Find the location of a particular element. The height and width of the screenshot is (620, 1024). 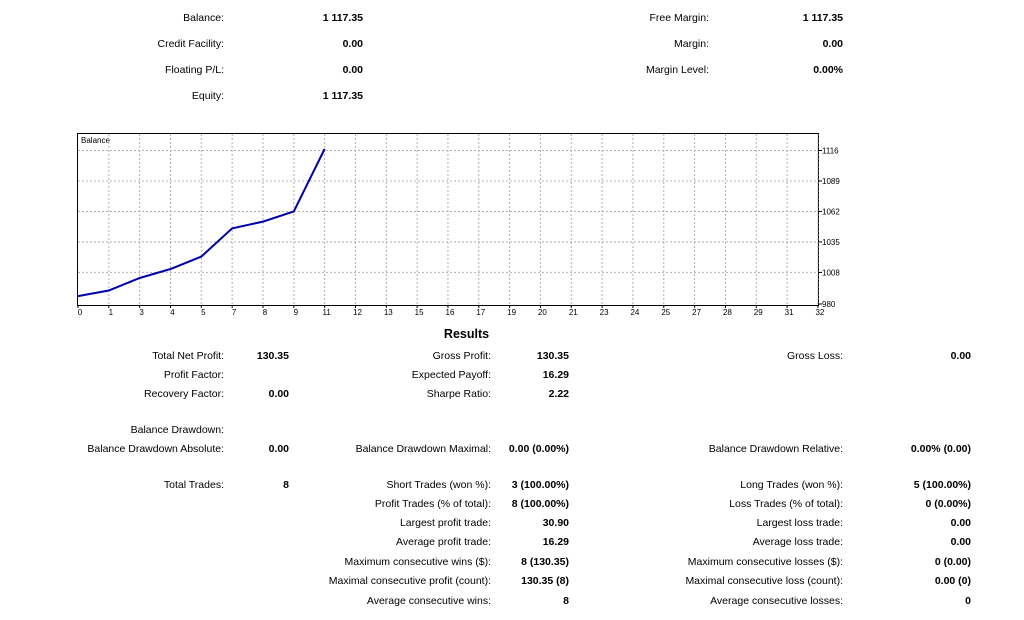

avg-consec-wins-label: Average consecutive wins: is located at coordinates (428, 601).